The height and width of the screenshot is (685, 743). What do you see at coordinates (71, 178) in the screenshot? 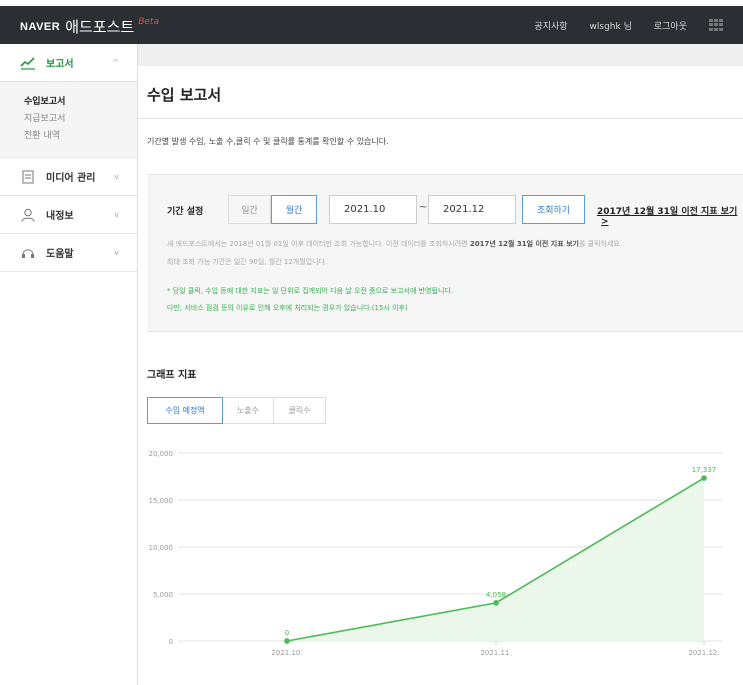
I see `sidebar-item-label: 미디어 관리` at bounding box center [71, 178].